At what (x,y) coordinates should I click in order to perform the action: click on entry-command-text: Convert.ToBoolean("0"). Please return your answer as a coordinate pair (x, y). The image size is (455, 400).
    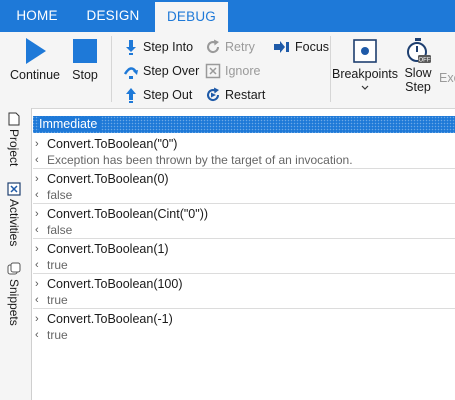
    Looking at the image, I should click on (112, 144).